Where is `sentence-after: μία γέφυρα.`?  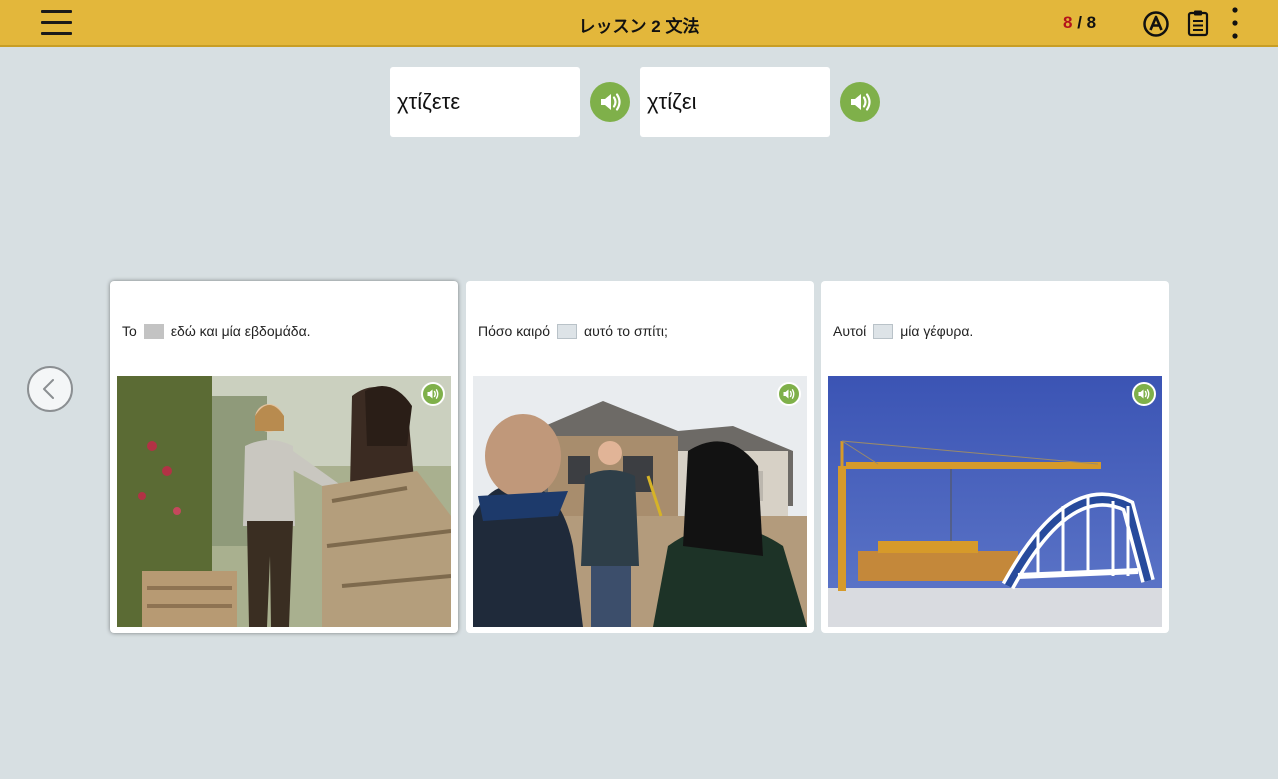
sentence-after: μία γέφυρα. is located at coordinates (937, 331).